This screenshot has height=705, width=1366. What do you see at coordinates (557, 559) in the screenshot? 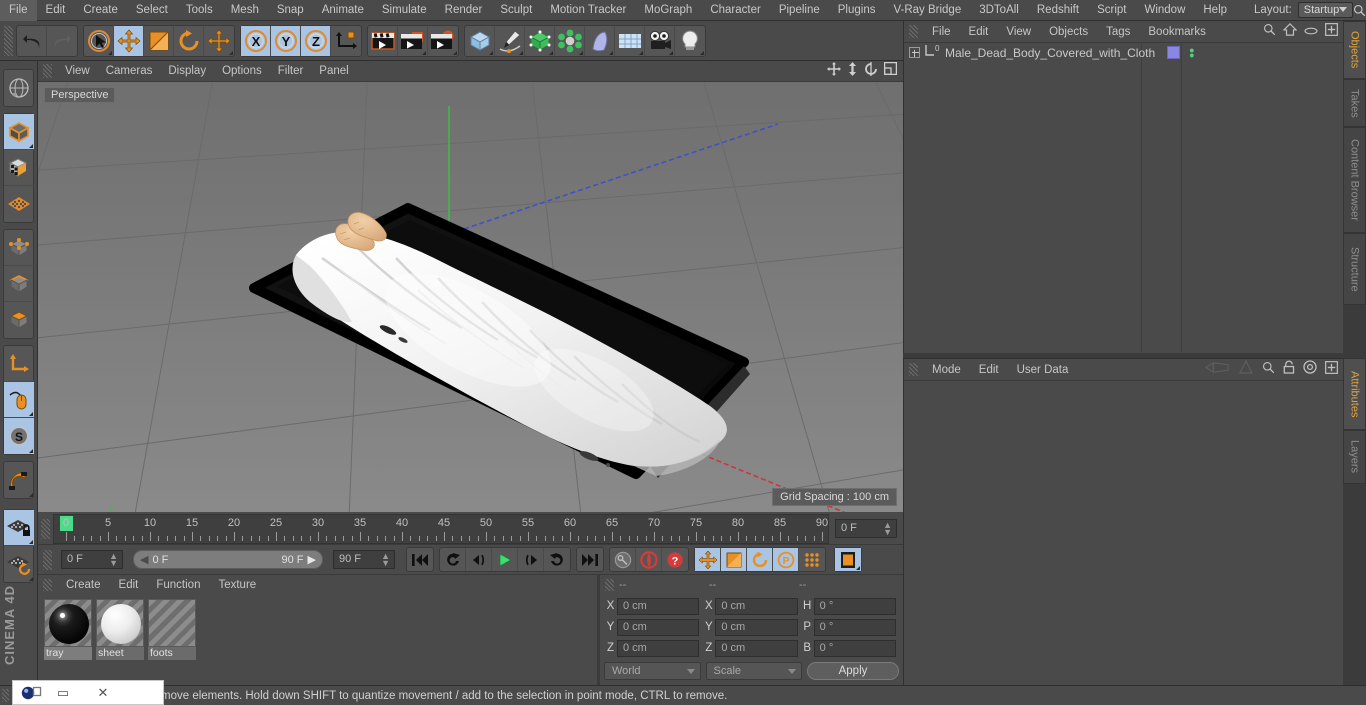
I see `next-key-button` at bounding box center [557, 559].